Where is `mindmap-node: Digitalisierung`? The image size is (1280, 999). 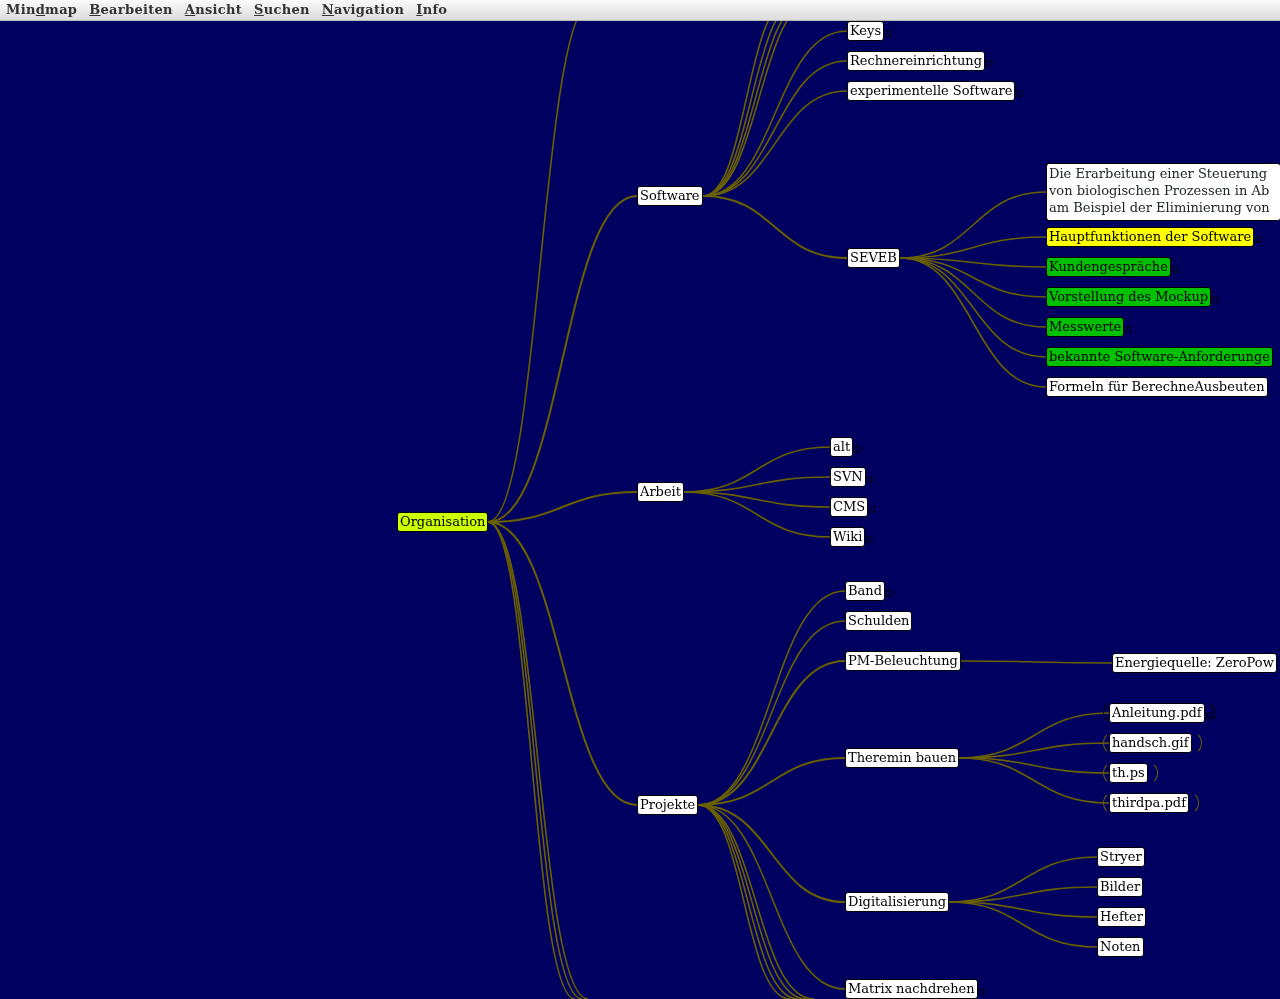
mindmap-node: Digitalisierung is located at coordinates (897, 902).